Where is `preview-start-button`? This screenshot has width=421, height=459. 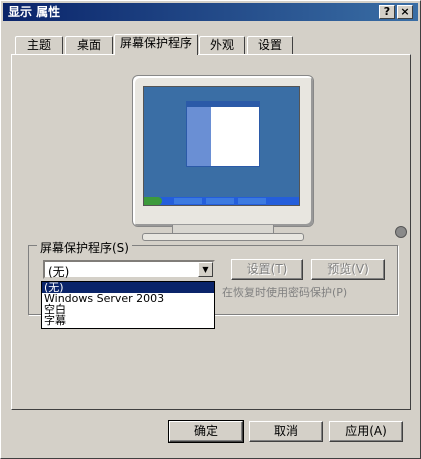
preview-start-button is located at coordinates (153, 201).